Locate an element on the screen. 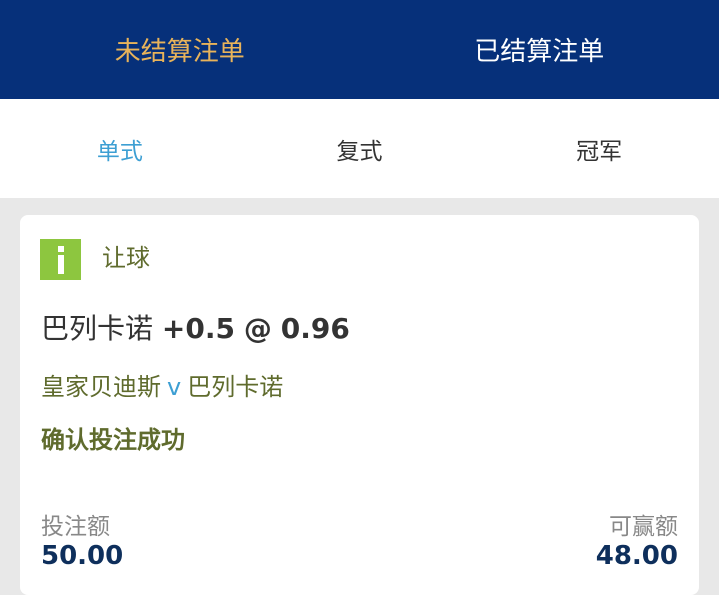 The image size is (719, 595). bet-status-message: 确认投注成功 is located at coordinates (113, 437).